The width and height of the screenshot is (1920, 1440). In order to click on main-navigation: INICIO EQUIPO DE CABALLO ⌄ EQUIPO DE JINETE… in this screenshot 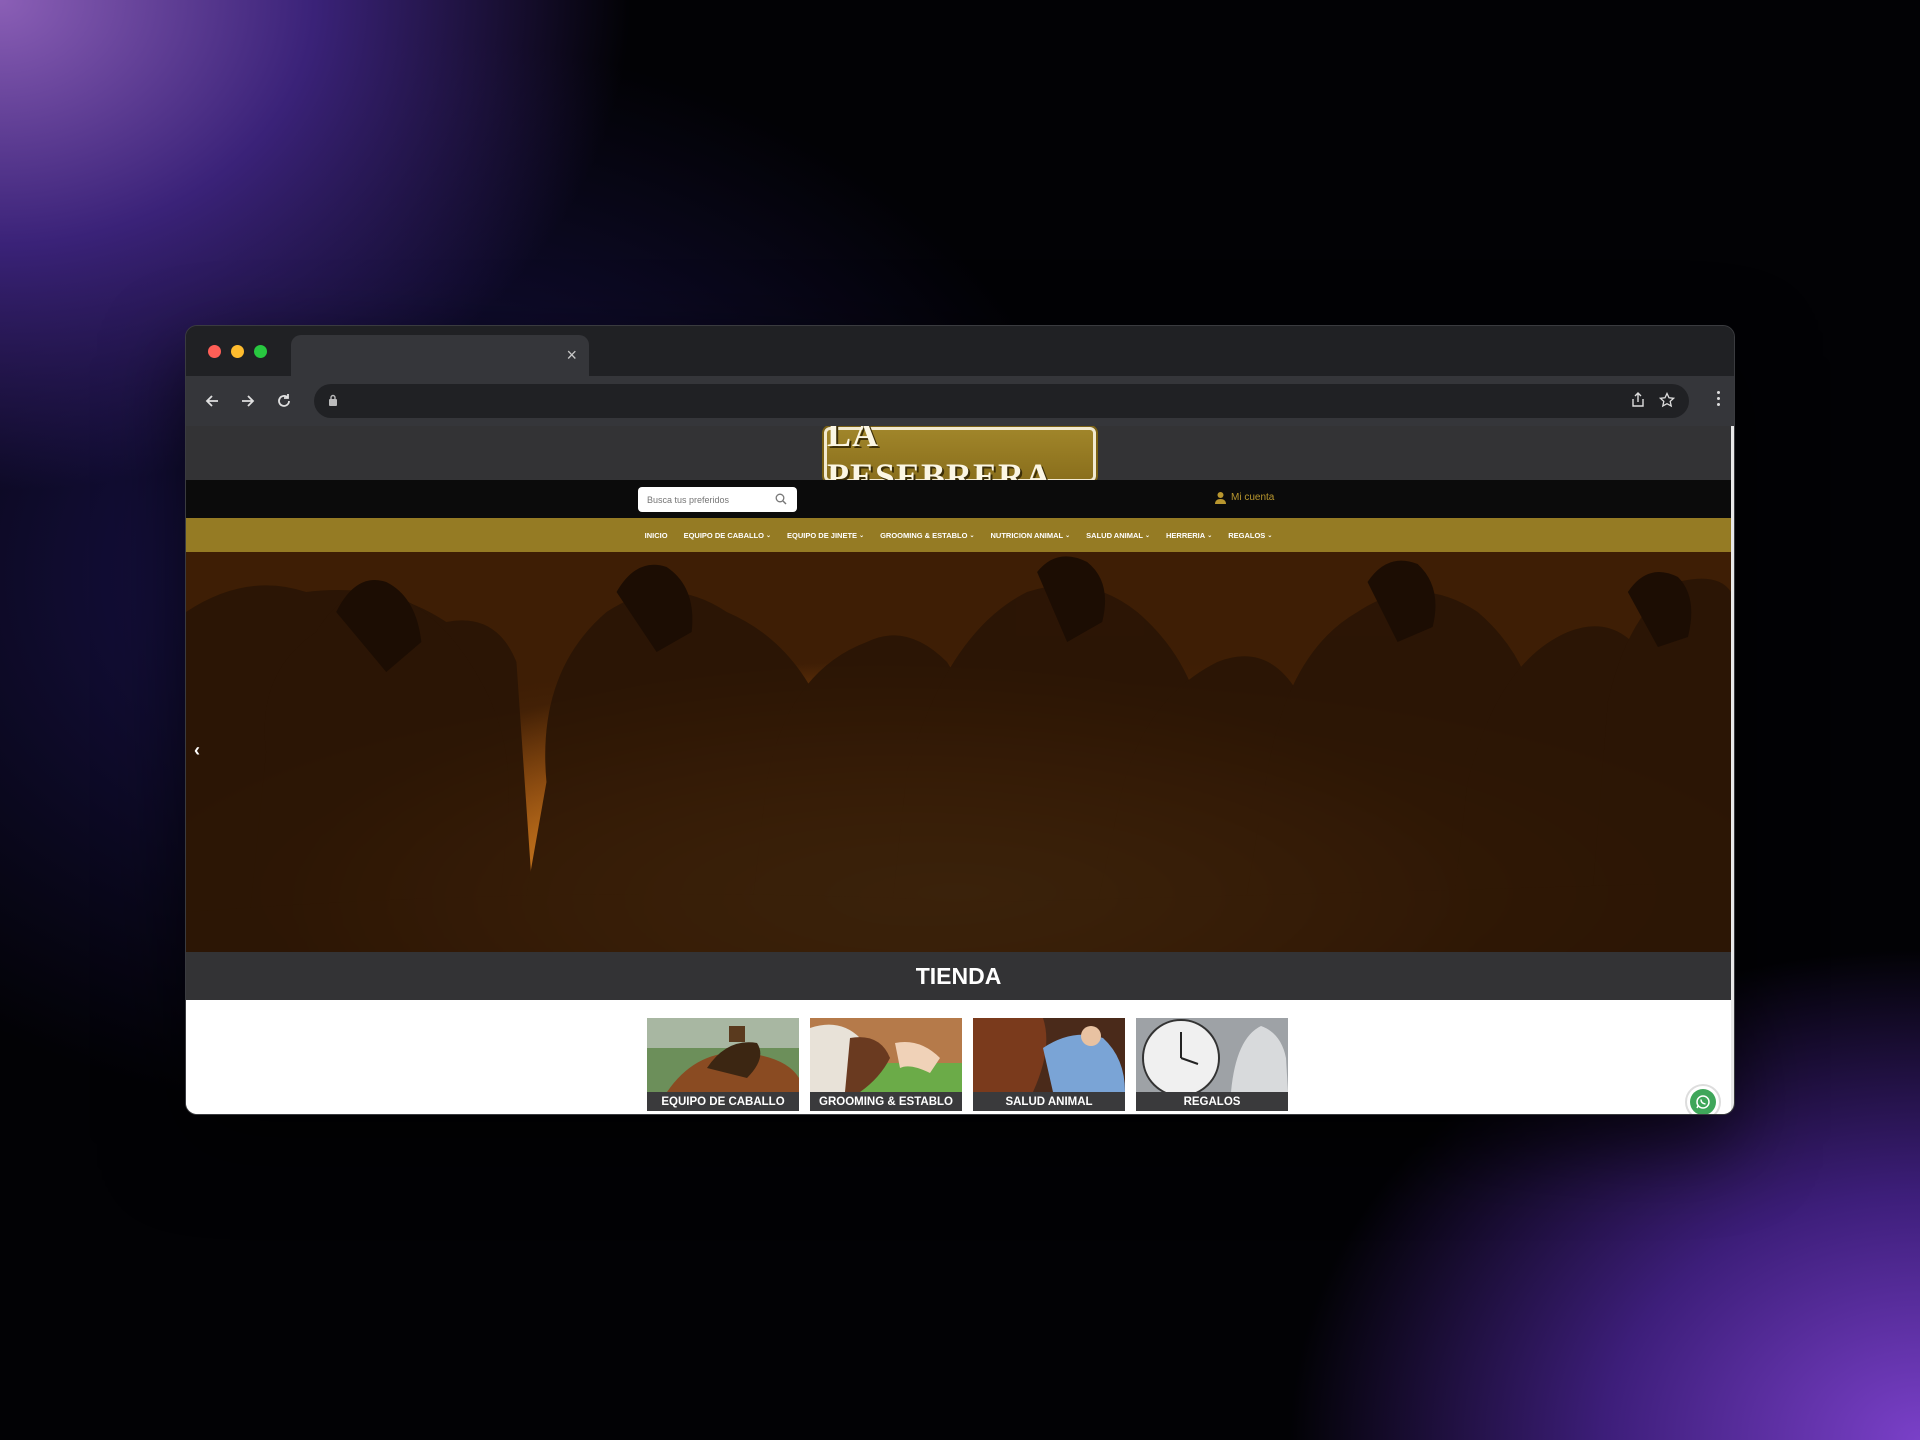, I will do `click(958, 535)`.